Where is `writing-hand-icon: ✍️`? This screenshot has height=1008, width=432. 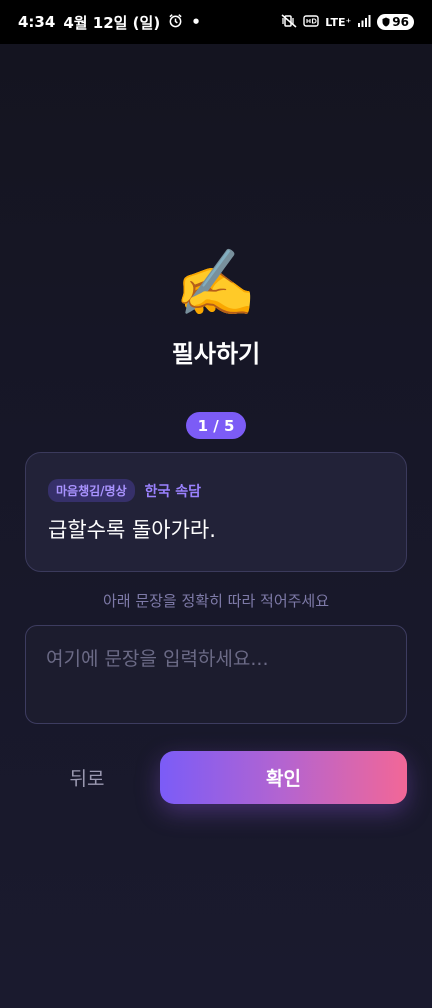 writing-hand-icon: ✍️ is located at coordinates (216, 283).